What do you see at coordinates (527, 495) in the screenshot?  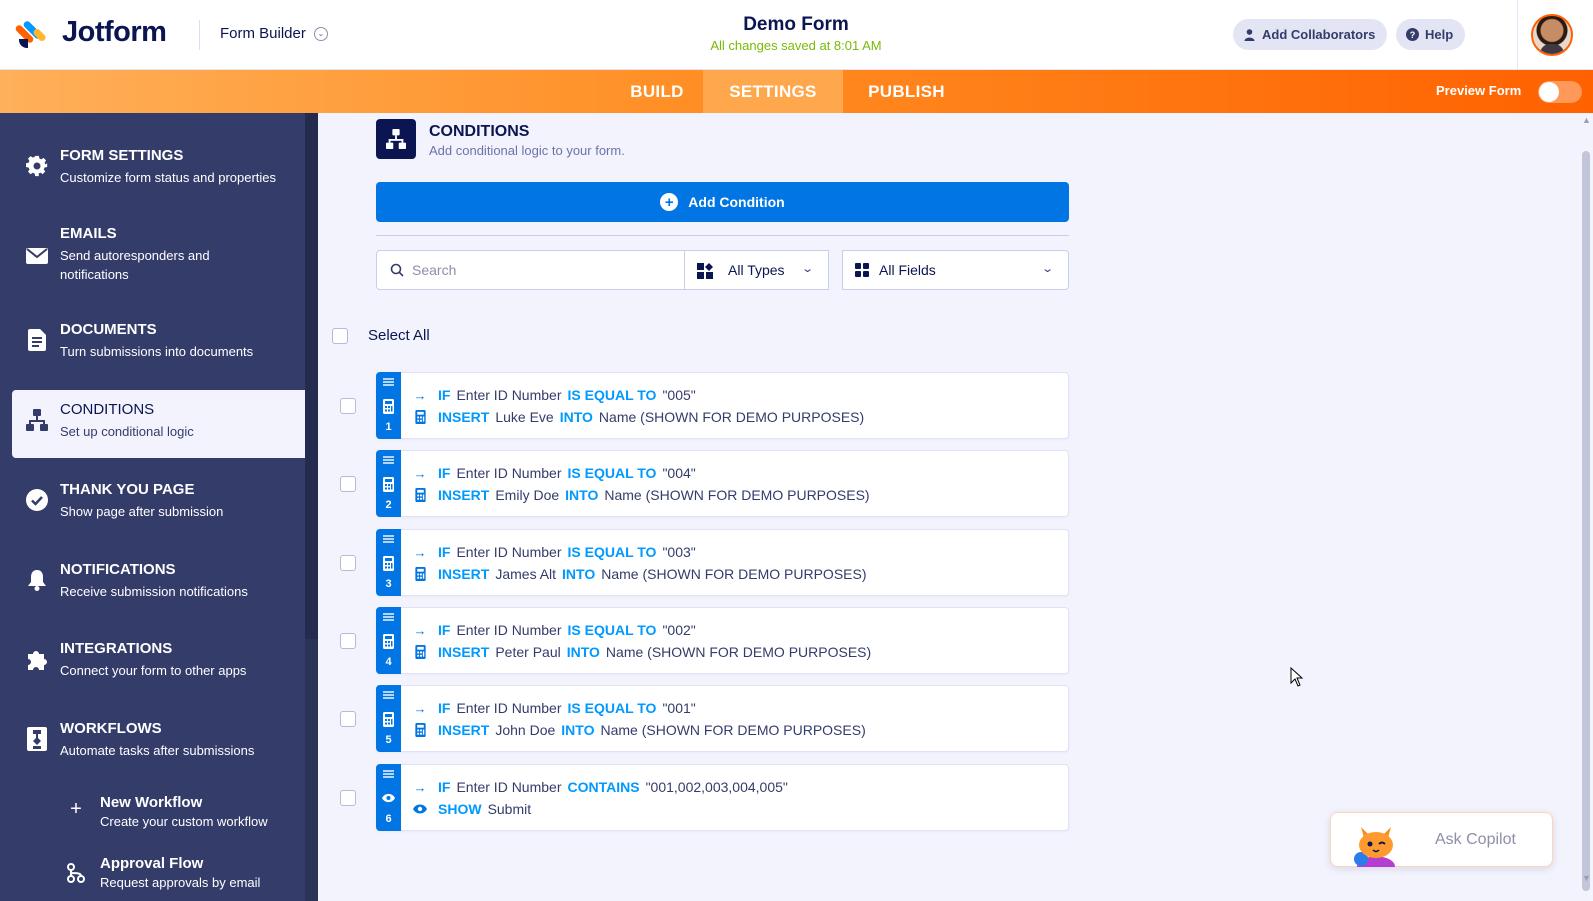 I see `action-value: Emily Doe` at bounding box center [527, 495].